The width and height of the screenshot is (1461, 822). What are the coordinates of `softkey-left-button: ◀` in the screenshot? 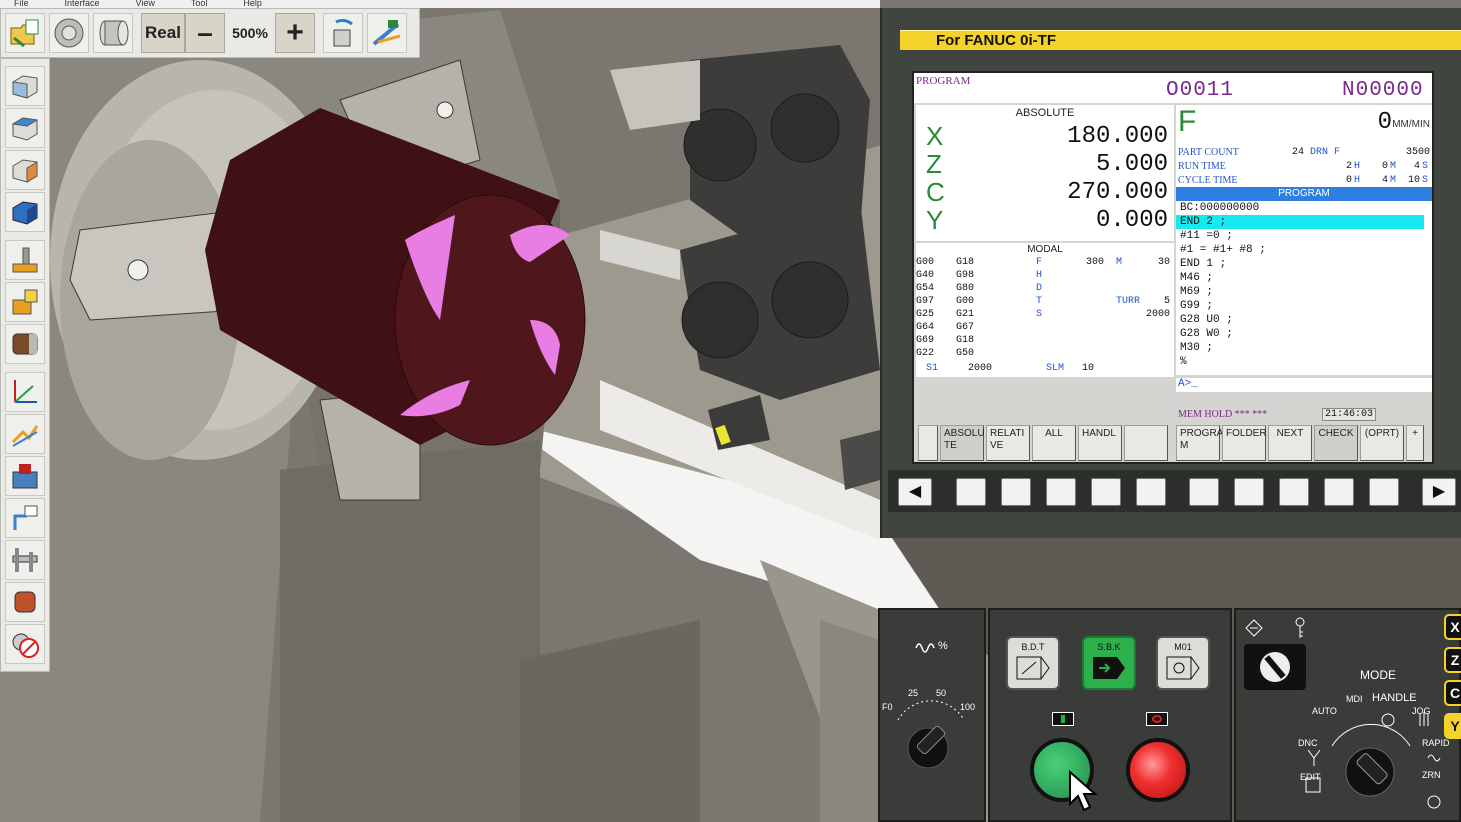 It's located at (915, 492).